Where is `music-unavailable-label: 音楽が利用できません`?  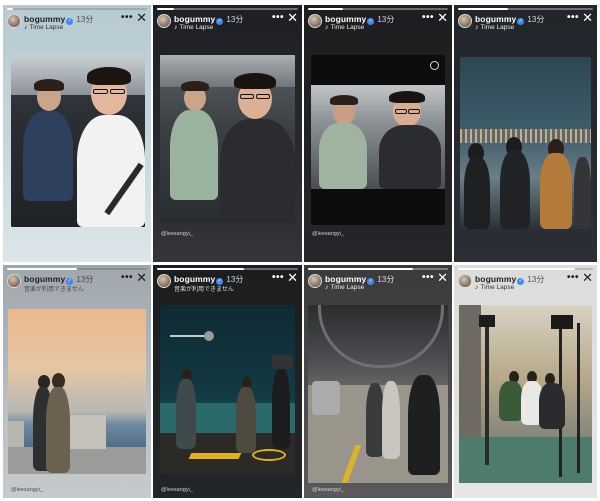
music-unavailable-label: 音楽が利用できません is located at coordinates (54, 290).